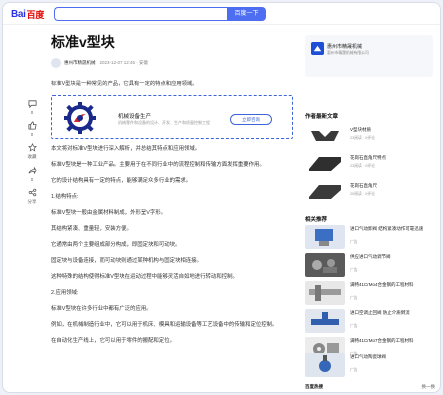 The width and height of the screenshot is (443, 395). Describe the element at coordinates (65, 293) in the screenshot. I see `section-heading: 2.应用领域:` at that location.